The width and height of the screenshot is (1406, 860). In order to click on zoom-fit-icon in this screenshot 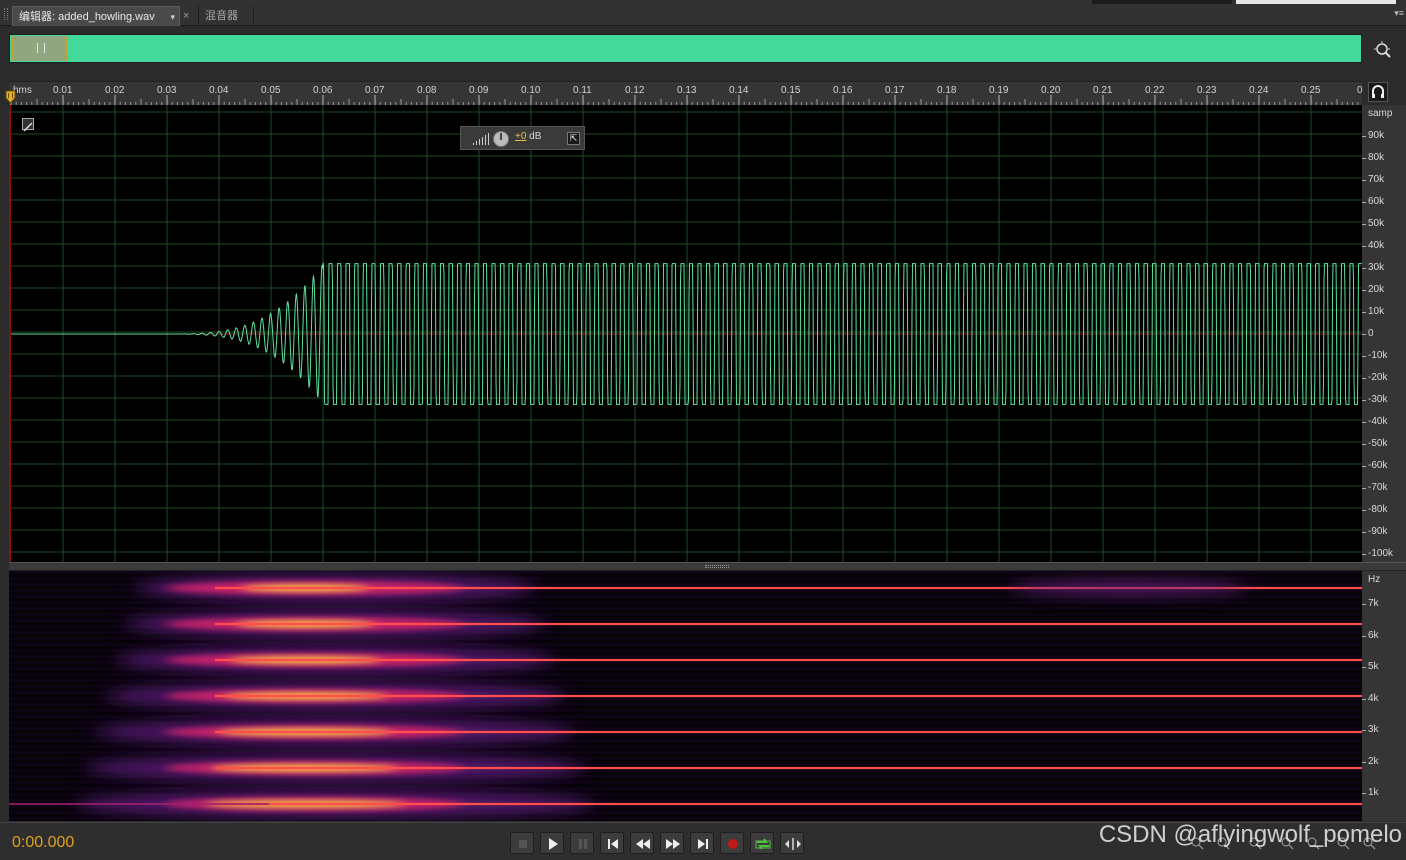, I will do `click(1383, 50)`.